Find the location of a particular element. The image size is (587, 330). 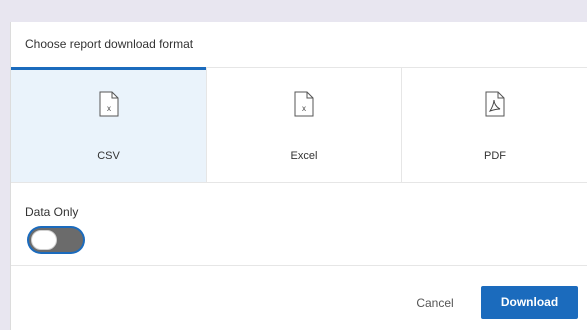

format-label-pdf: PDF is located at coordinates (495, 156).